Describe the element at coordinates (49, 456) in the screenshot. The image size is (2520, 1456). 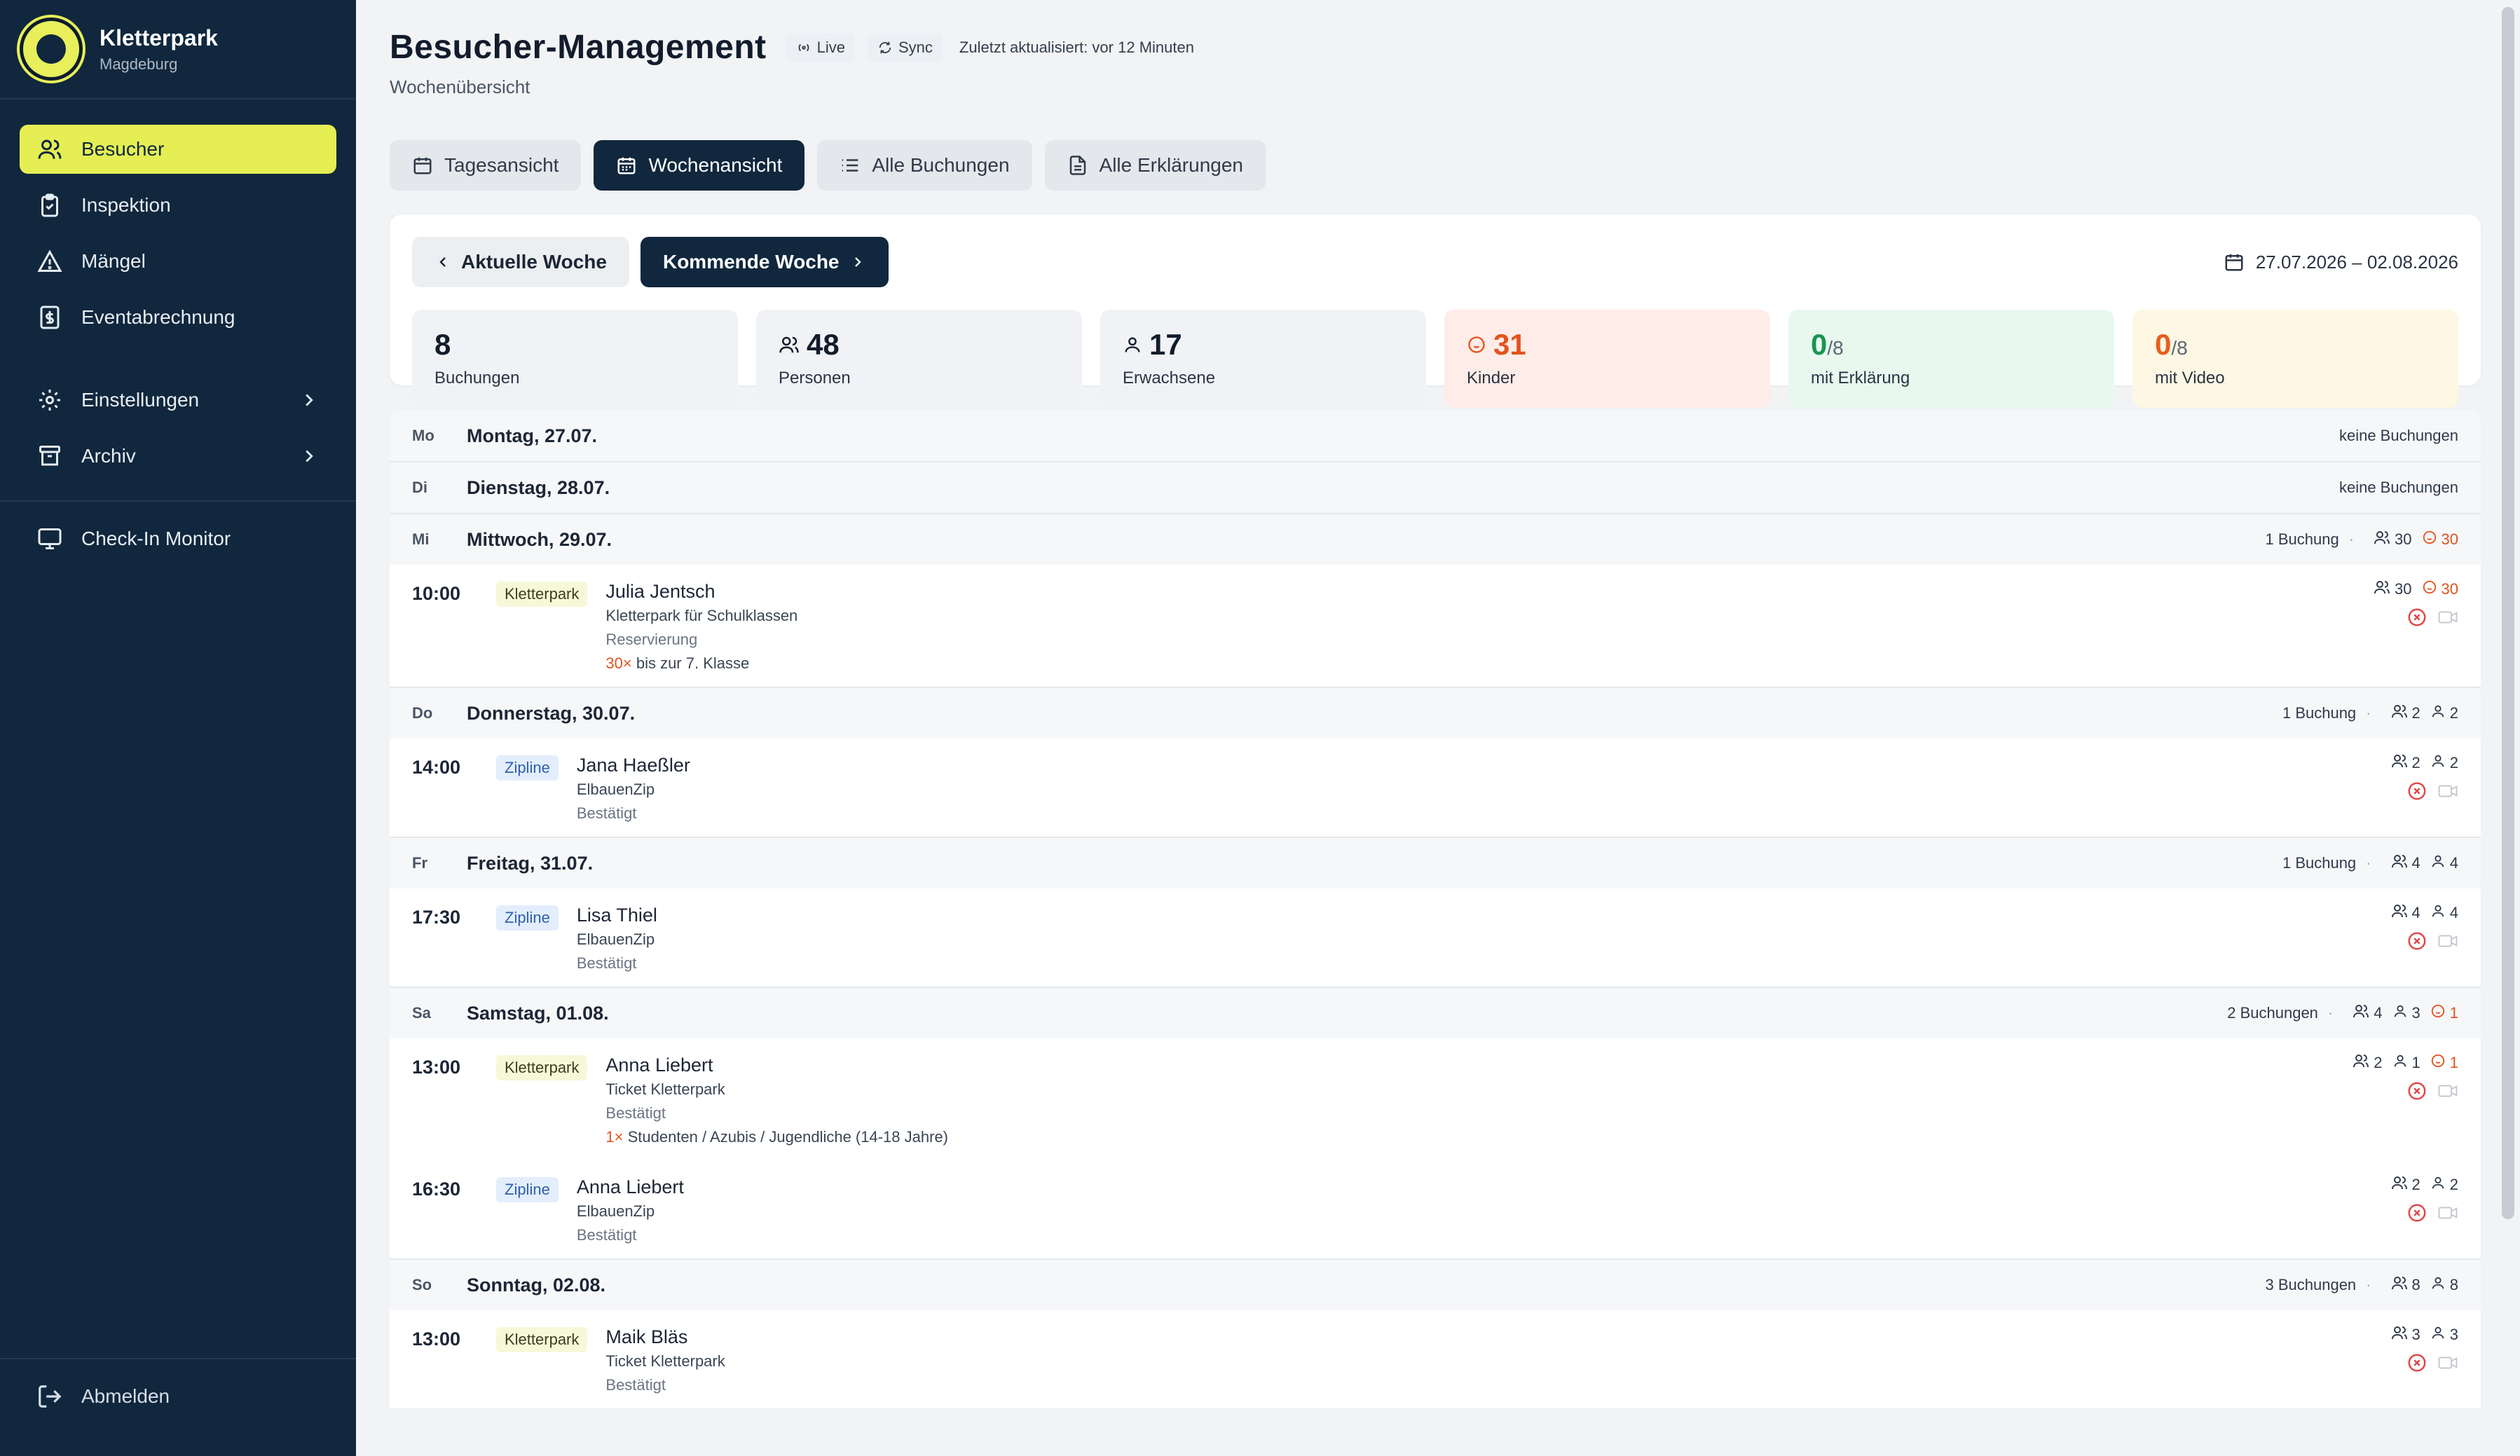
I see `archive-icon` at that location.